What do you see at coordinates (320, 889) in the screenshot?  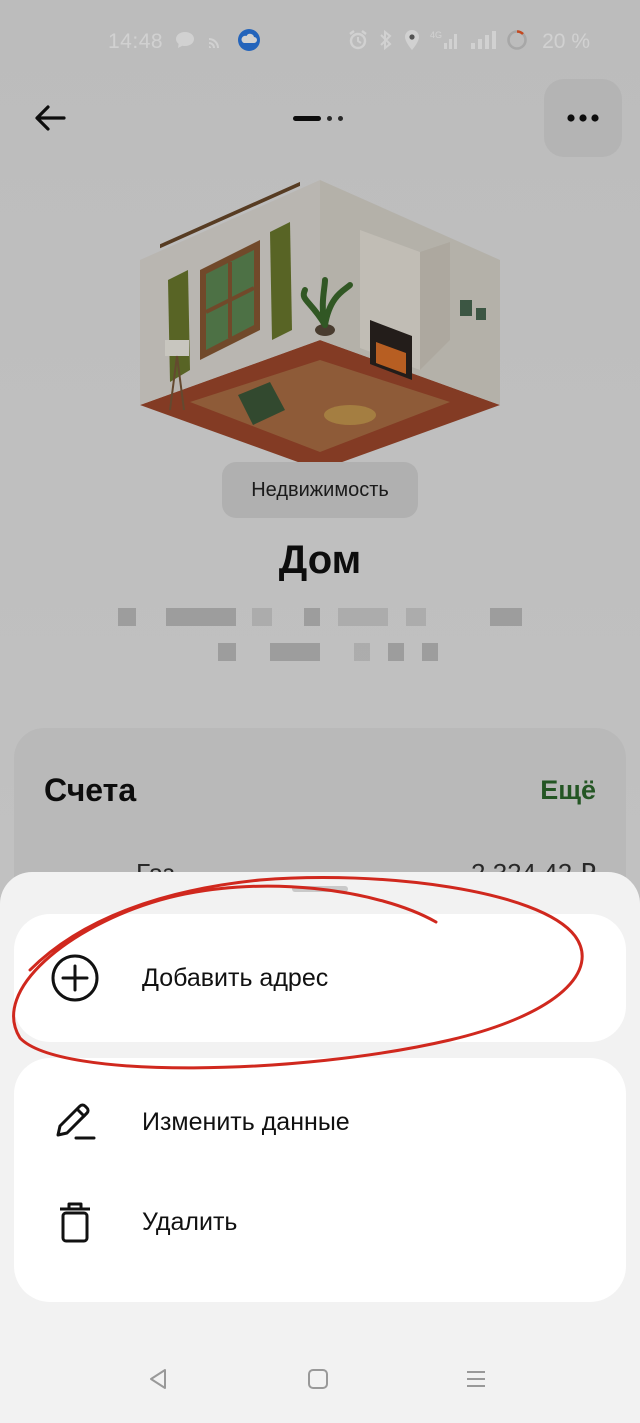 I see `sheet-handle` at bounding box center [320, 889].